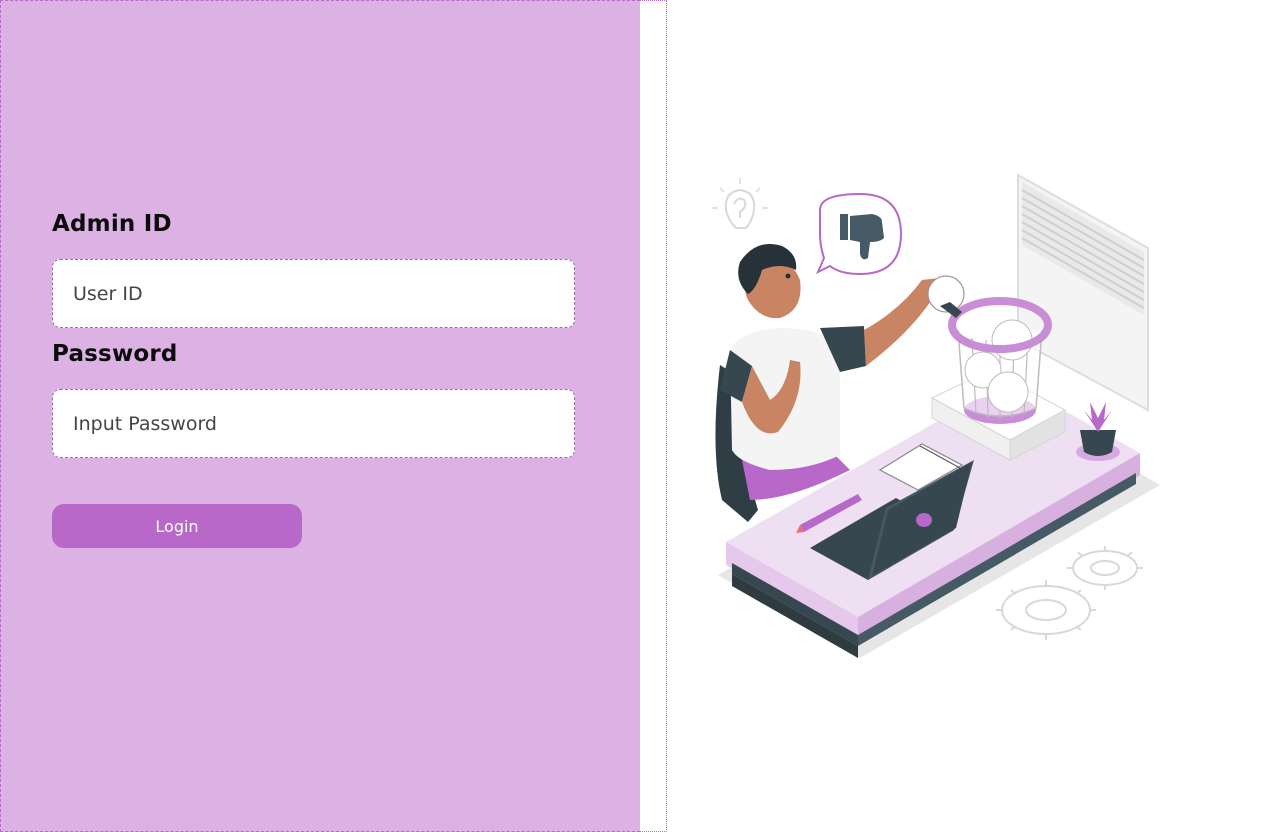 Image resolution: width=1280 pixels, height=832 pixels. What do you see at coordinates (115, 354) in the screenshot?
I see `password-label: Password` at bounding box center [115, 354].